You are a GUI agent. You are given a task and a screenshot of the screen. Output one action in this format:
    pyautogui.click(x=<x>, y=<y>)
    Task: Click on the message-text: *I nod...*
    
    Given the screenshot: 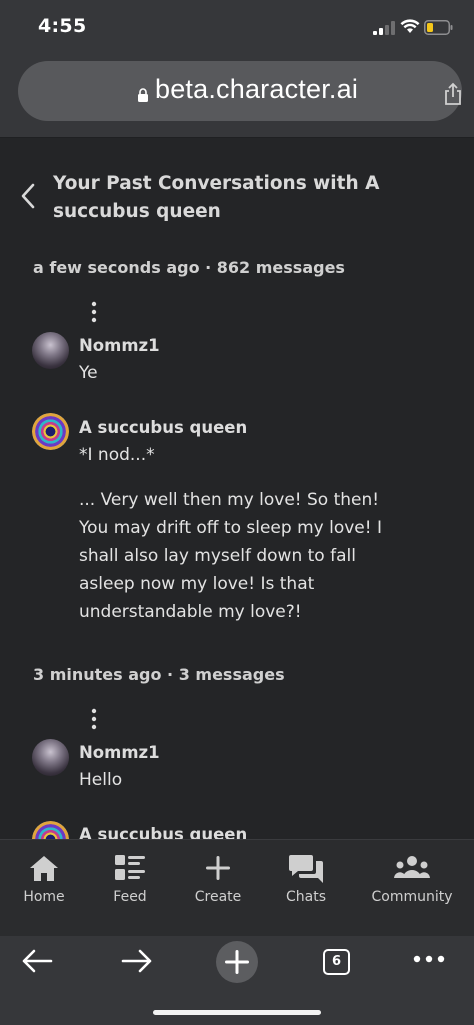 What is the action you would take?
    pyautogui.click(x=117, y=455)
    